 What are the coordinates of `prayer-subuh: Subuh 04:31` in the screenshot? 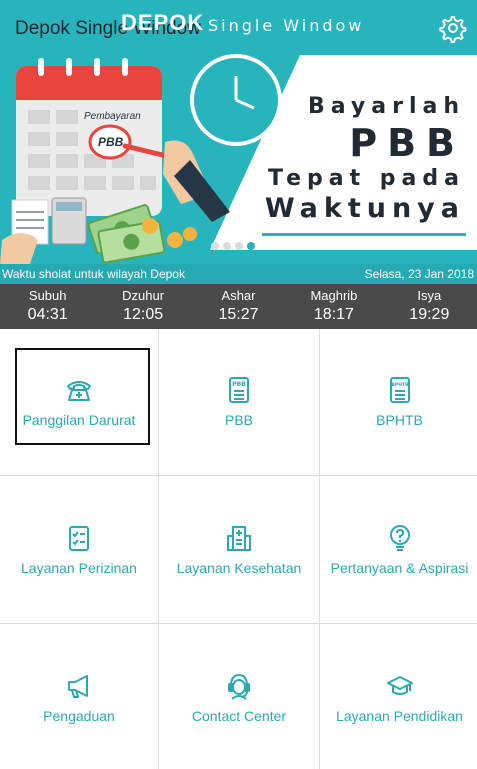 It's located at (47, 306).